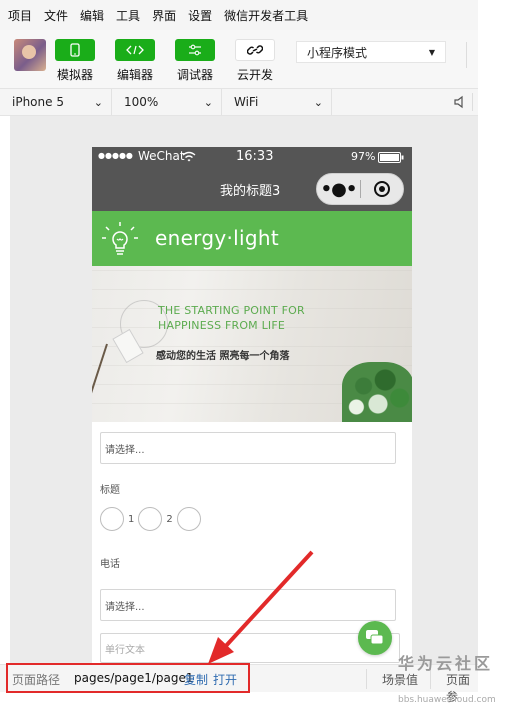 The image size is (518, 715). What do you see at coordinates (266, 15) in the screenshot?
I see `menu-devtools: 微信开发者工具` at bounding box center [266, 15].